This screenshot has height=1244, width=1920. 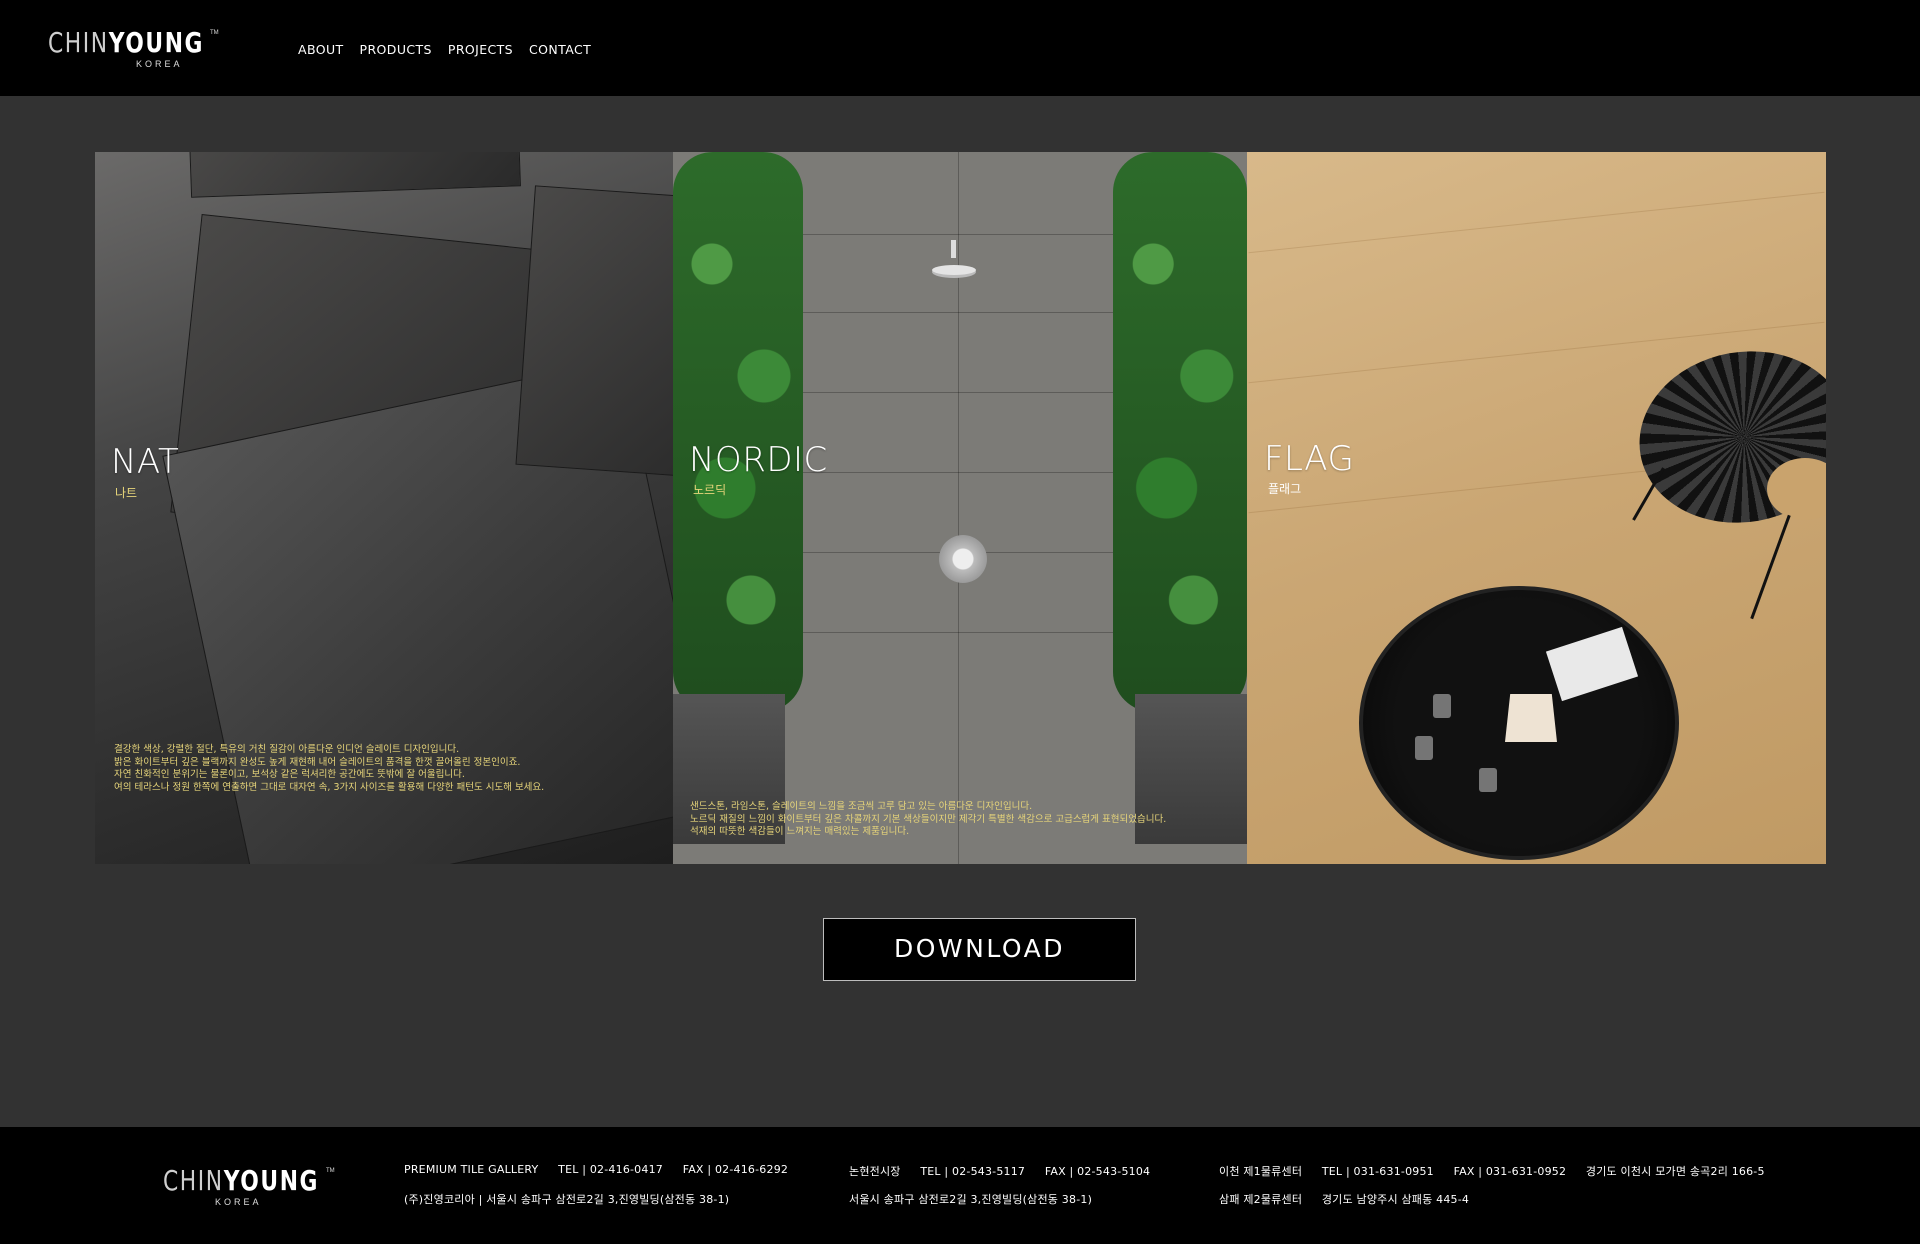 I want to click on footer-address: 경기도 남양주시 삼패동 445-4, so click(x=1395, y=1199).